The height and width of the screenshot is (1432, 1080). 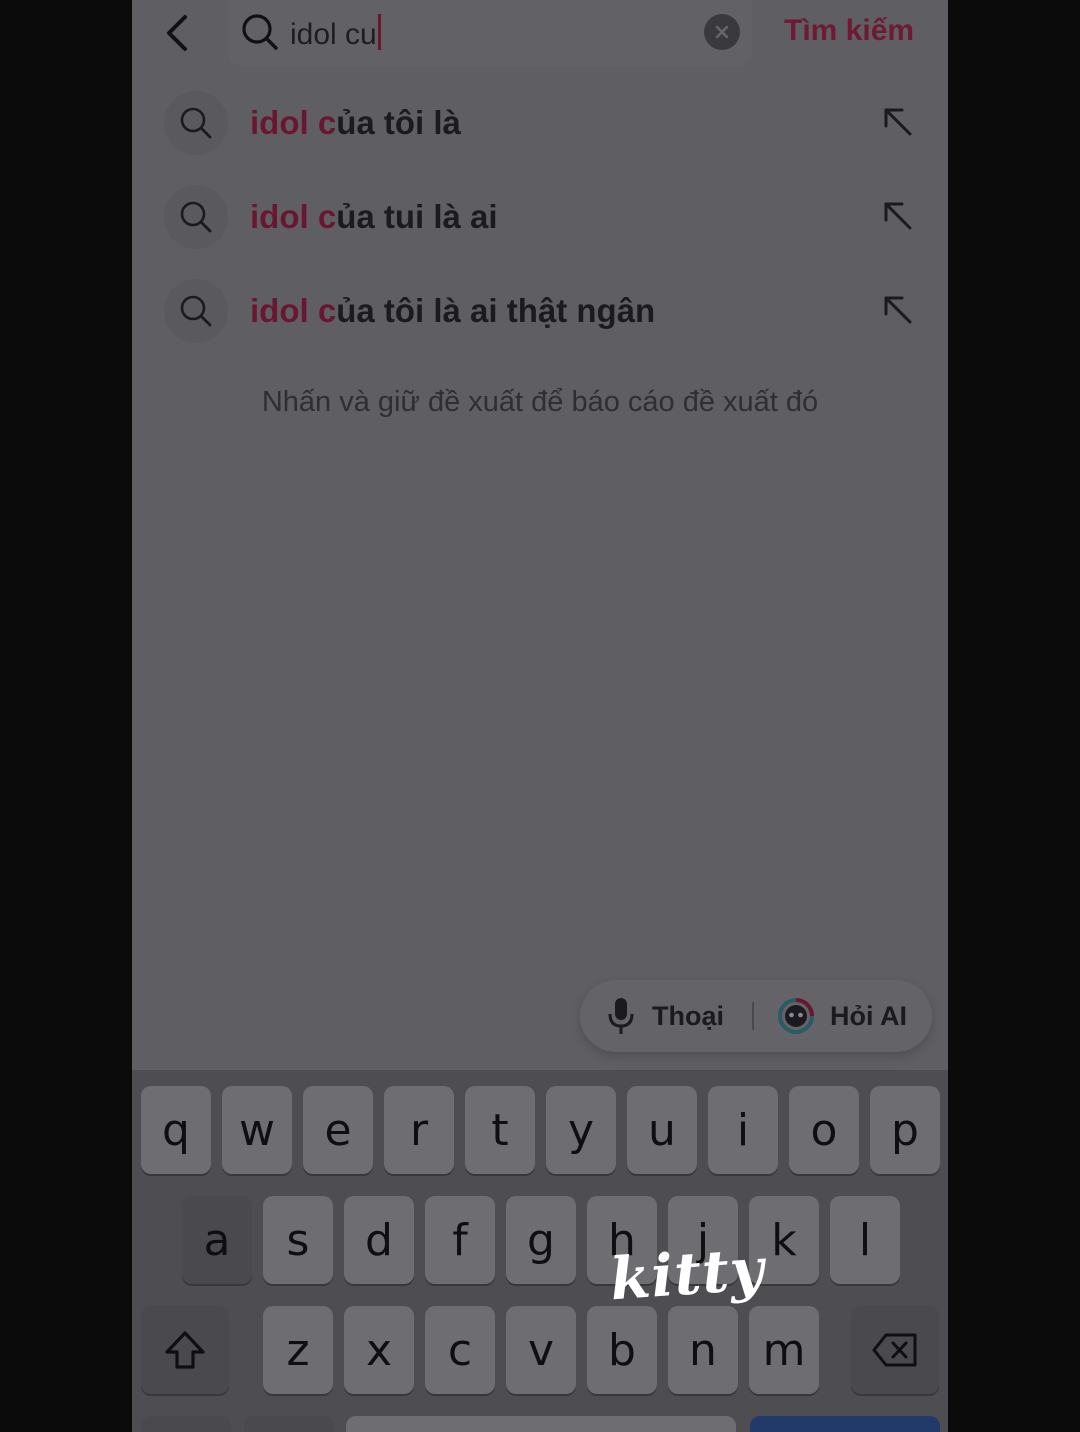 I want to click on key: q, so click(x=176, y=1130).